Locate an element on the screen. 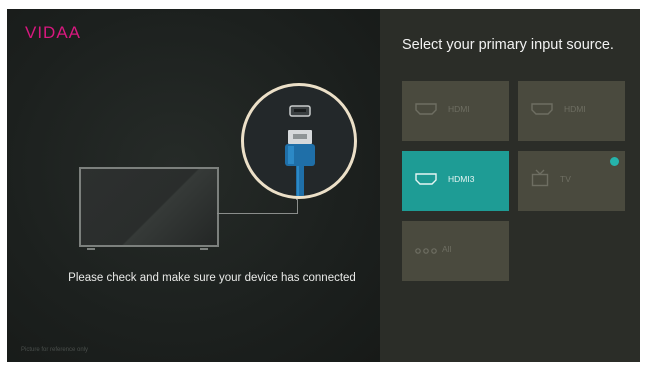  tv-stand-left is located at coordinates (91, 249).